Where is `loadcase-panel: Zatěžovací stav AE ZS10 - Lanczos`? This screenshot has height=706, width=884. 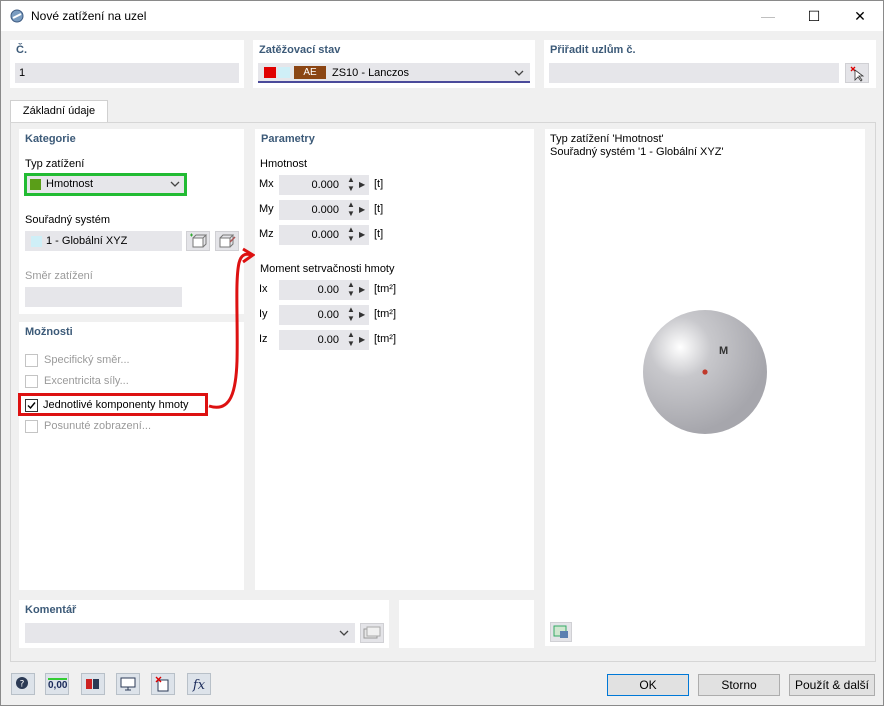 loadcase-panel: Zatěžovací stav AE ZS10 - Lanczos is located at coordinates (394, 64).